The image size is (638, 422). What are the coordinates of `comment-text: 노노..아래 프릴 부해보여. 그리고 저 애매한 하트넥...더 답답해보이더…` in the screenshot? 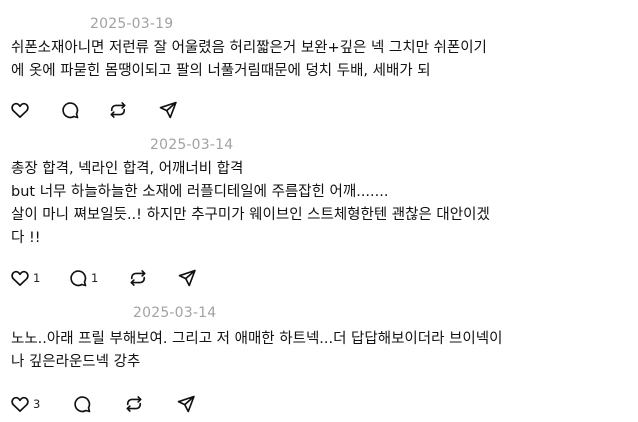 It's located at (321, 351).